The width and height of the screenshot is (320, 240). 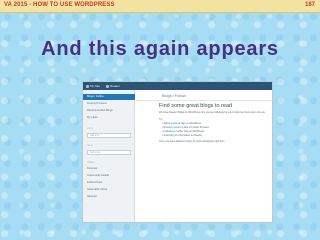 What do you see at coordinates (193, 123) in the screenshot?
I see `suggestion-suffix: on WordPress` at bounding box center [193, 123].